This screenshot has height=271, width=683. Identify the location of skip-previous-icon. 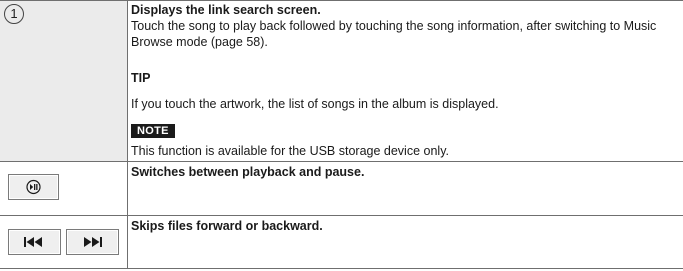
(33, 242).